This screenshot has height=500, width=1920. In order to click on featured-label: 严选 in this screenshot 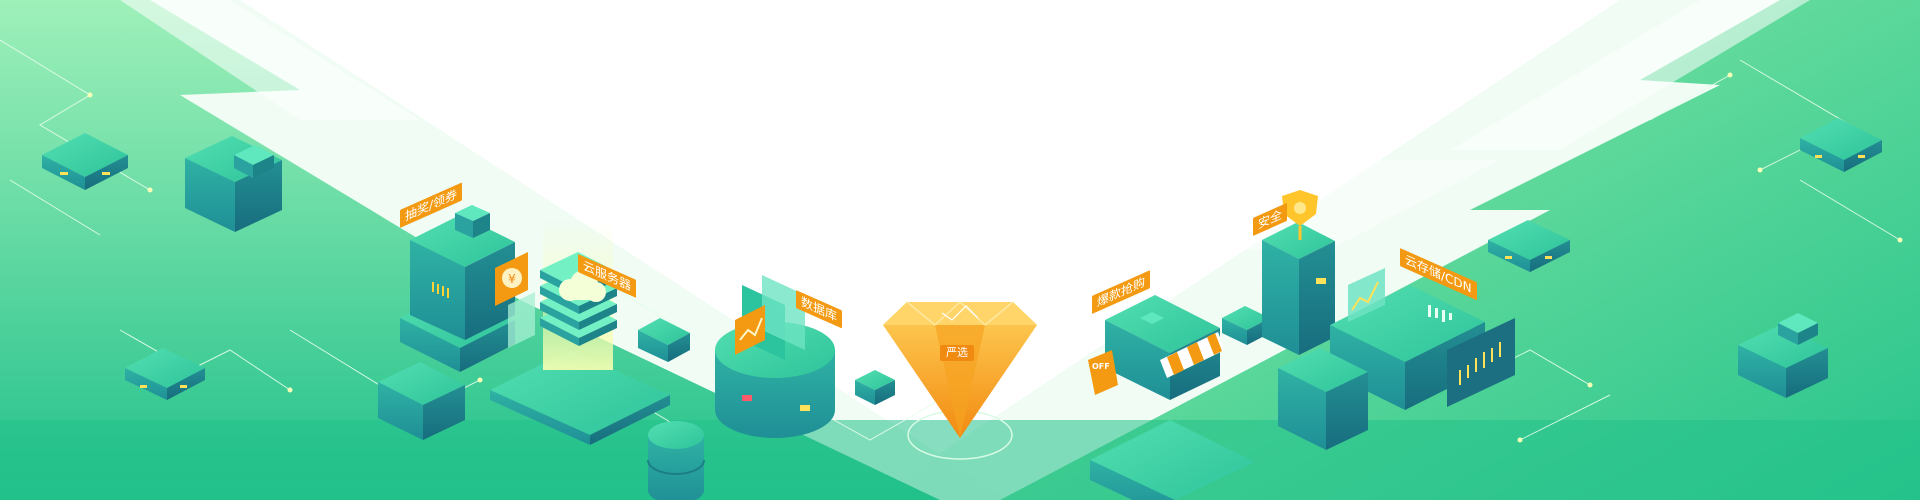, I will do `click(957, 353)`.